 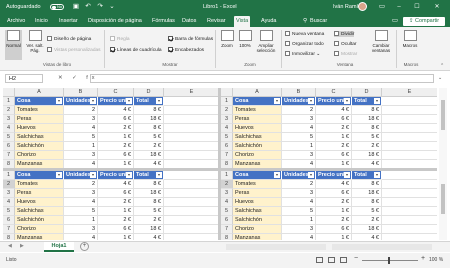 What do you see at coordinates (382, 7) in the screenshot?
I see `ribbon-display-icon: ▭` at bounding box center [382, 7].